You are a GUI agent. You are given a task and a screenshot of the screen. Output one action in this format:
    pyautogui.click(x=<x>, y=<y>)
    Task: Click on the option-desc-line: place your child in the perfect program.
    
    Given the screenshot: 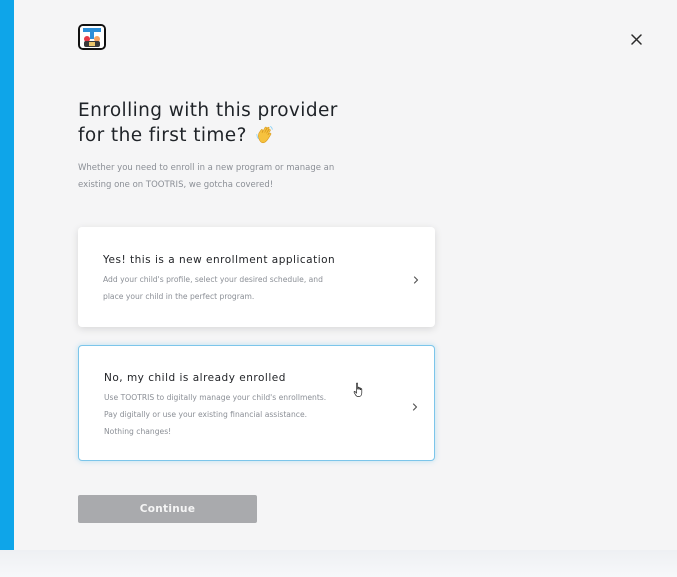 What is the action you would take?
    pyautogui.click(x=179, y=296)
    